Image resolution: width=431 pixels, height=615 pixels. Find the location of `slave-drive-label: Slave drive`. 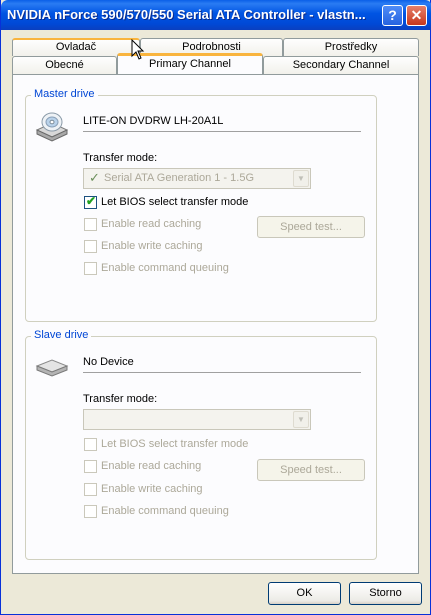

slave-drive-label: Slave drive is located at coordinates (61, 335).